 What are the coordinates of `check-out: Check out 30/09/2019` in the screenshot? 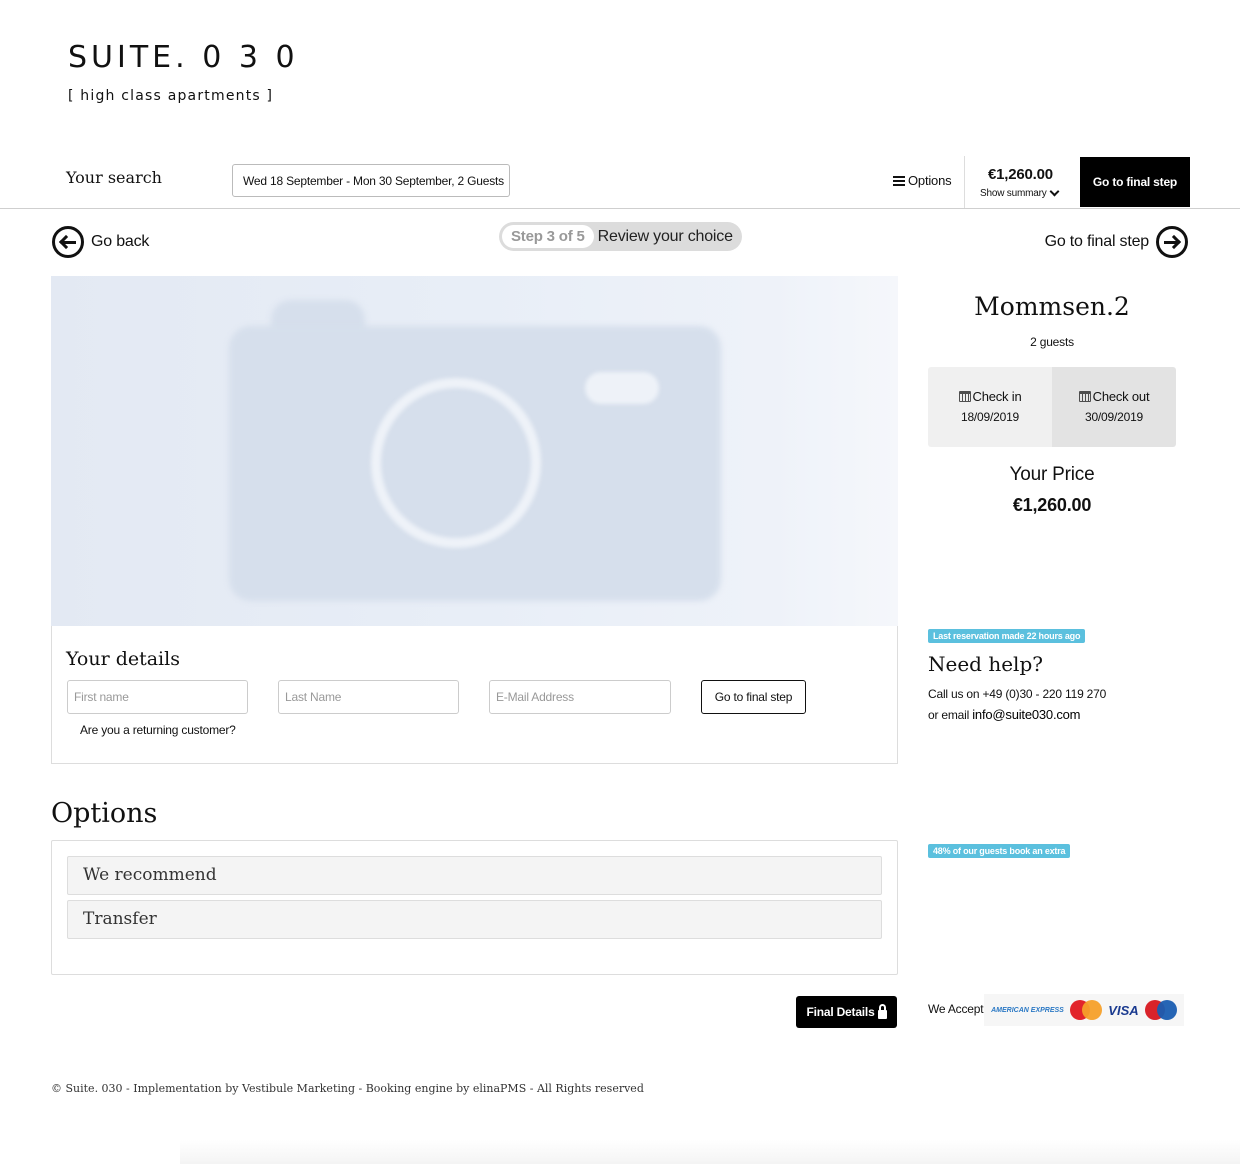 It's located at (1114, 407).